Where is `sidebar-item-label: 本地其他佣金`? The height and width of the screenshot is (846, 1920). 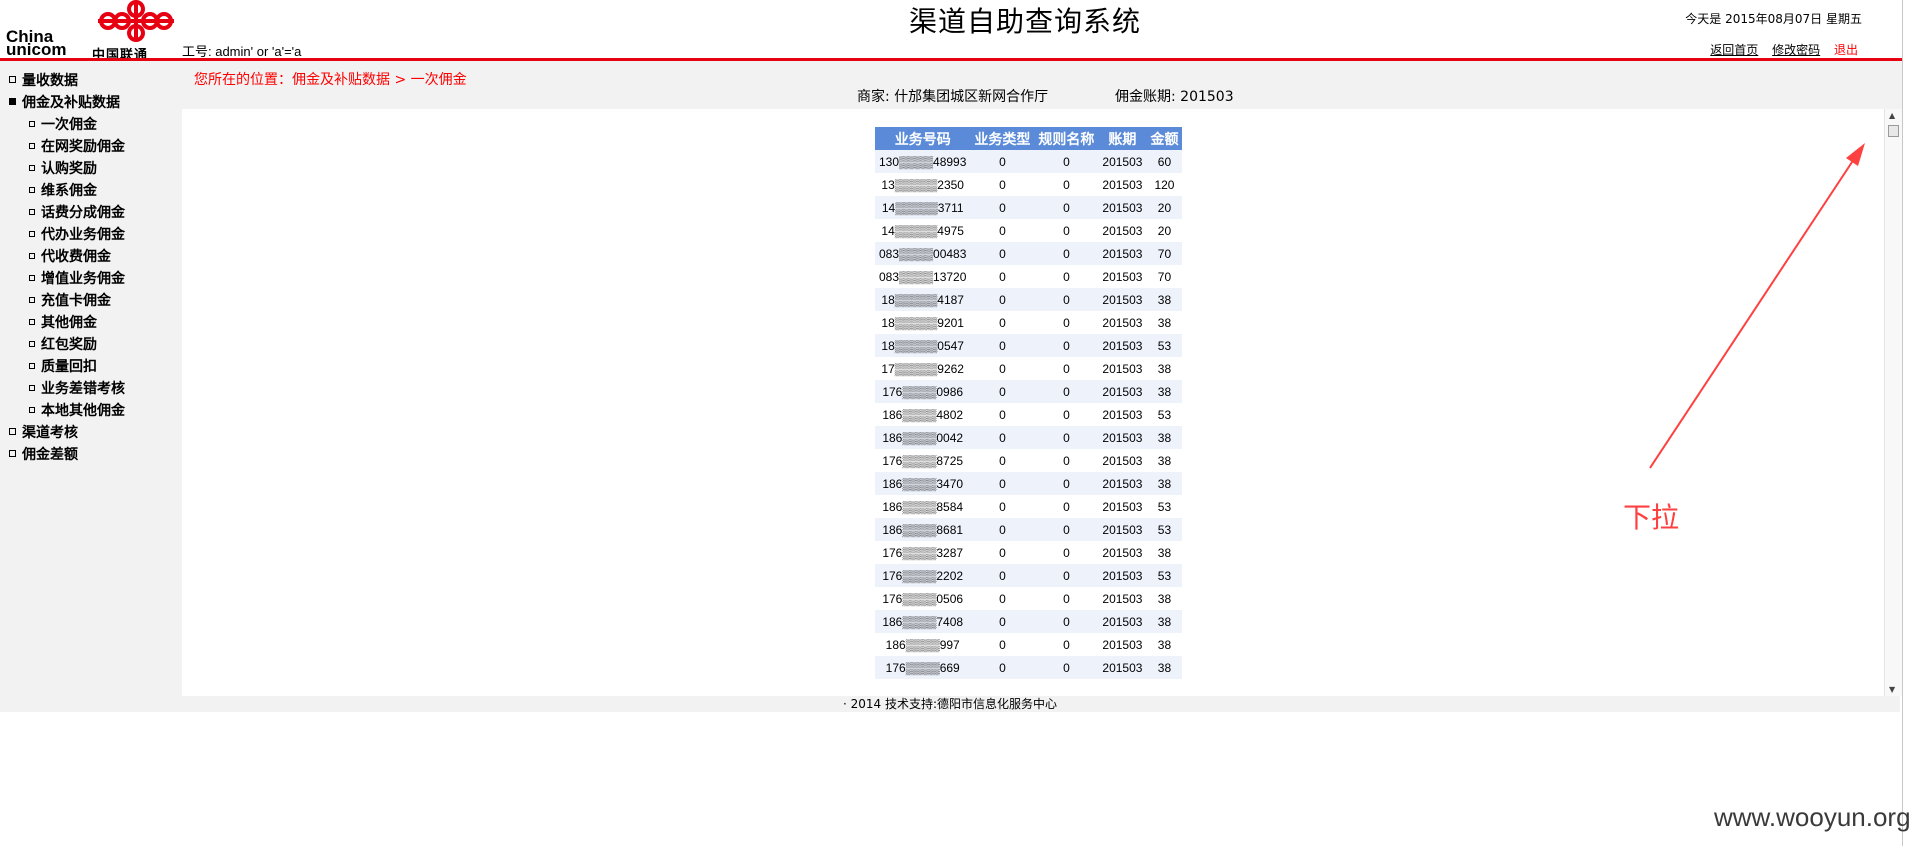 sidebar-item-label: 本地其他佣金 is located at coordinates (83, 411).